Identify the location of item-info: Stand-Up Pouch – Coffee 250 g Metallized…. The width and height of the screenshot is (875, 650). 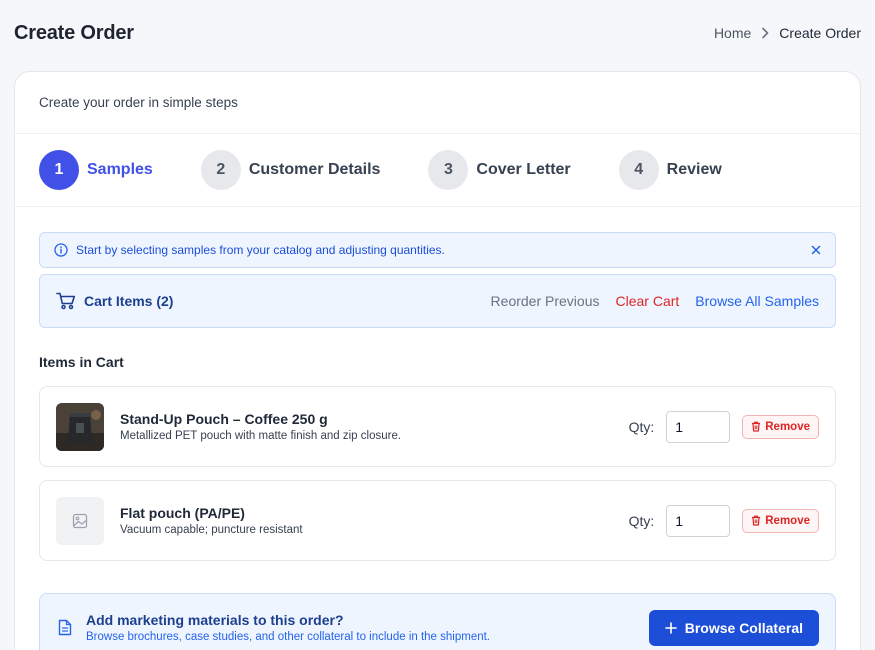
(374, 426).